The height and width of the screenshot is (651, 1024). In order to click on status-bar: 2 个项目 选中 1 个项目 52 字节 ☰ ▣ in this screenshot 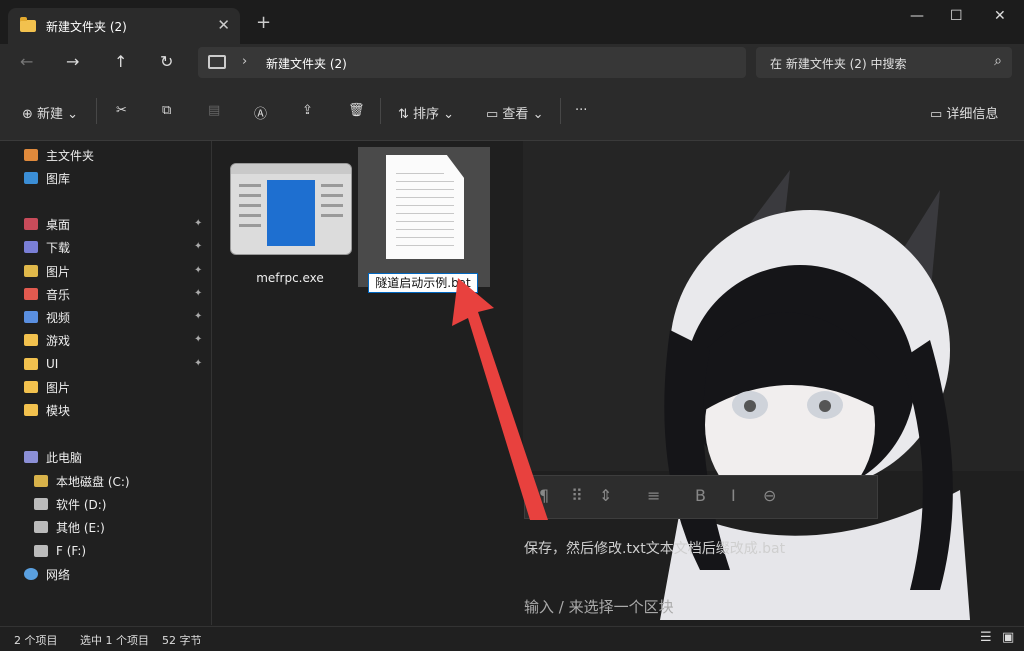, I will do `click(512, 638)`.